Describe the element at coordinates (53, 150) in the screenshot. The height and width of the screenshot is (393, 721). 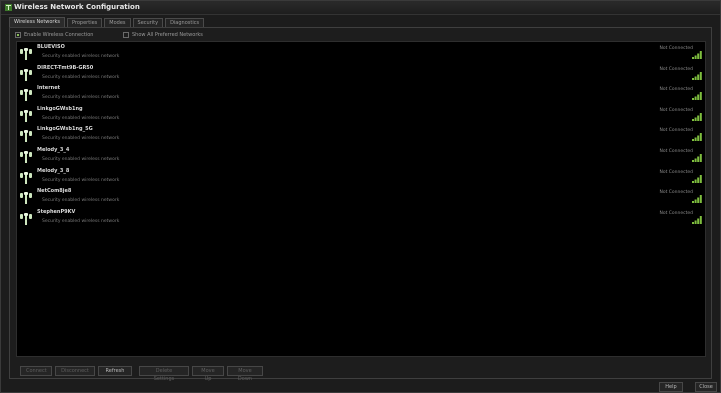
I see `network-ssid: Melody_3_4` at that location.